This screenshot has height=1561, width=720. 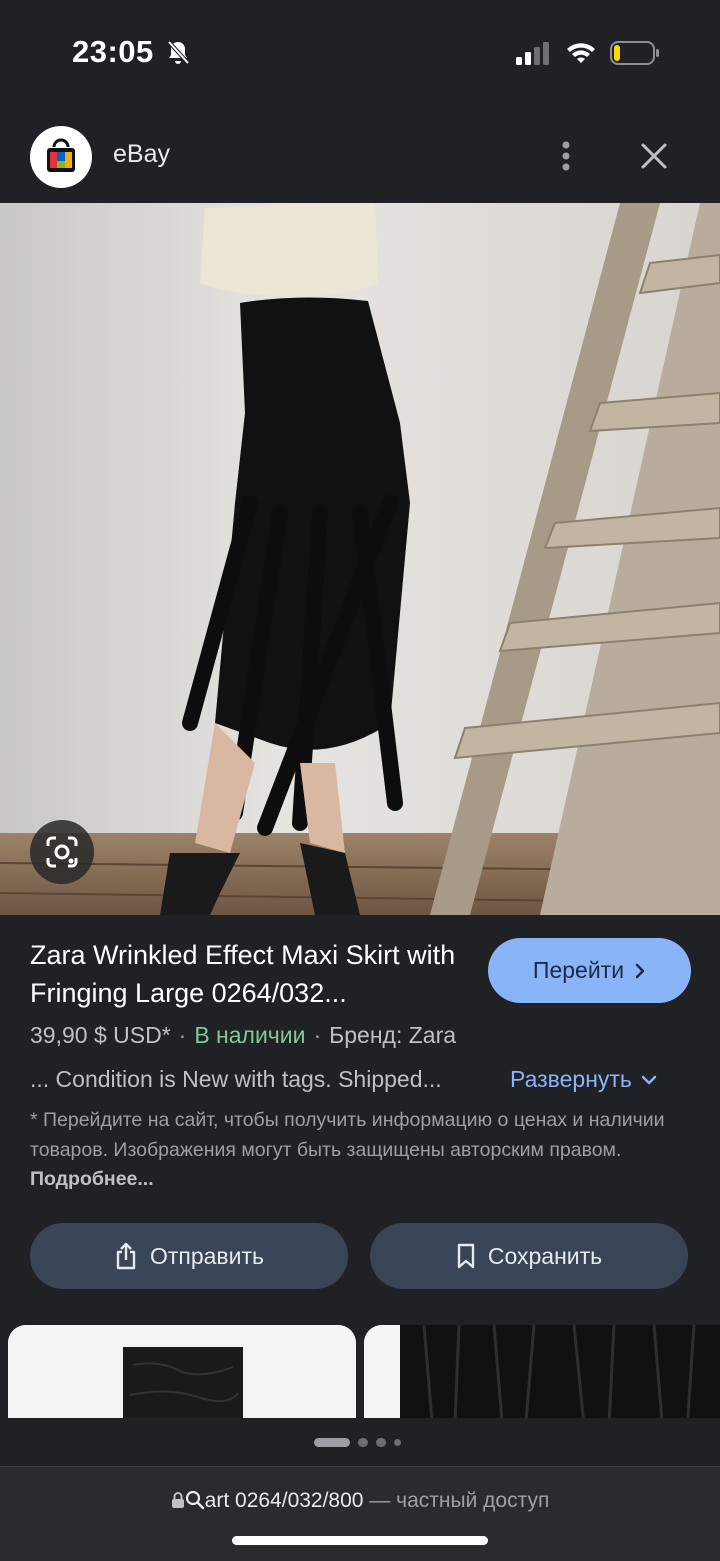 I want to click on home-indicator, so click(x=360, y=1540).